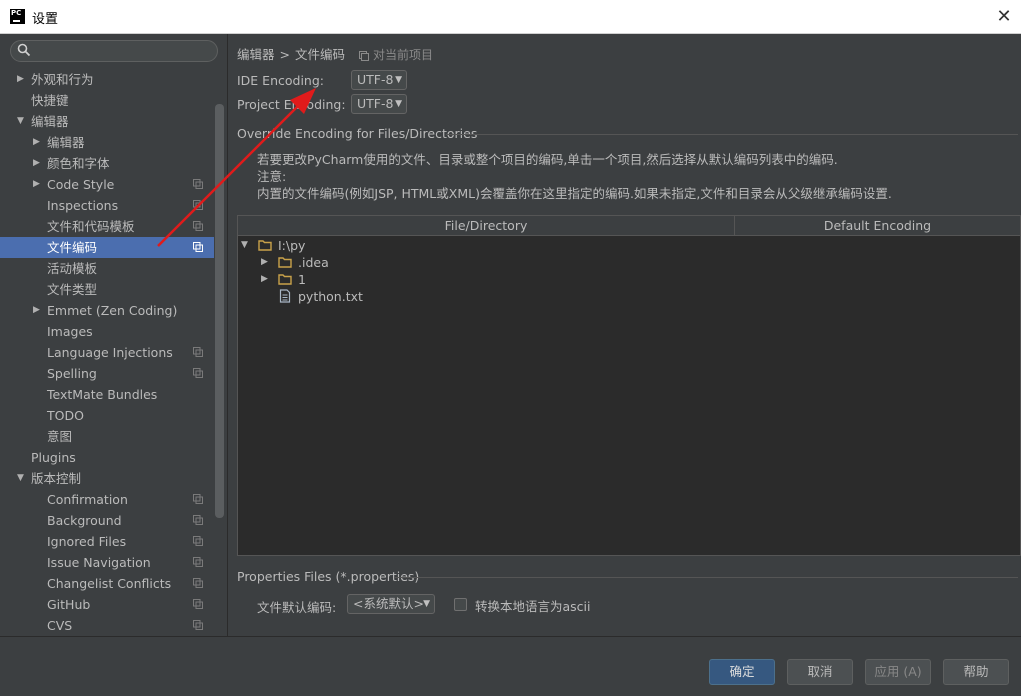 This screenshot has height=696, width=1021. Describe the element at coordinates (403, 55) in the screenshot. I see `scope-label: 对当前项目` at that location.